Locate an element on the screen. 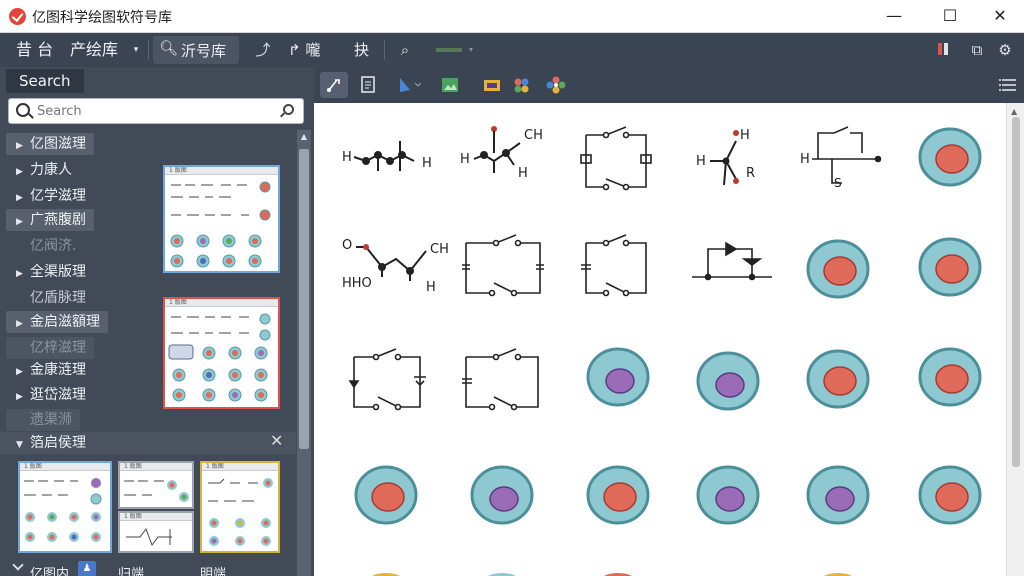 This screenshot has height=576, width=1024. menu-library: 产绘库 is located at coordinates (94, 50).